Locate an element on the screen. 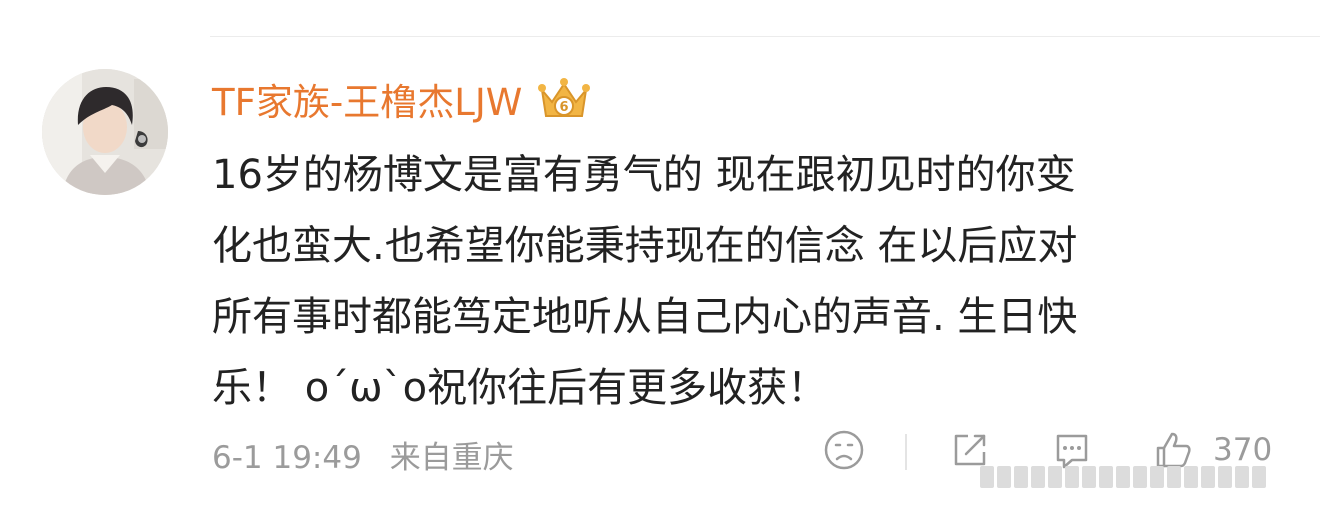  username-row: TF家族-王橹杰LJW 6 is located at coordinates (402, 99).